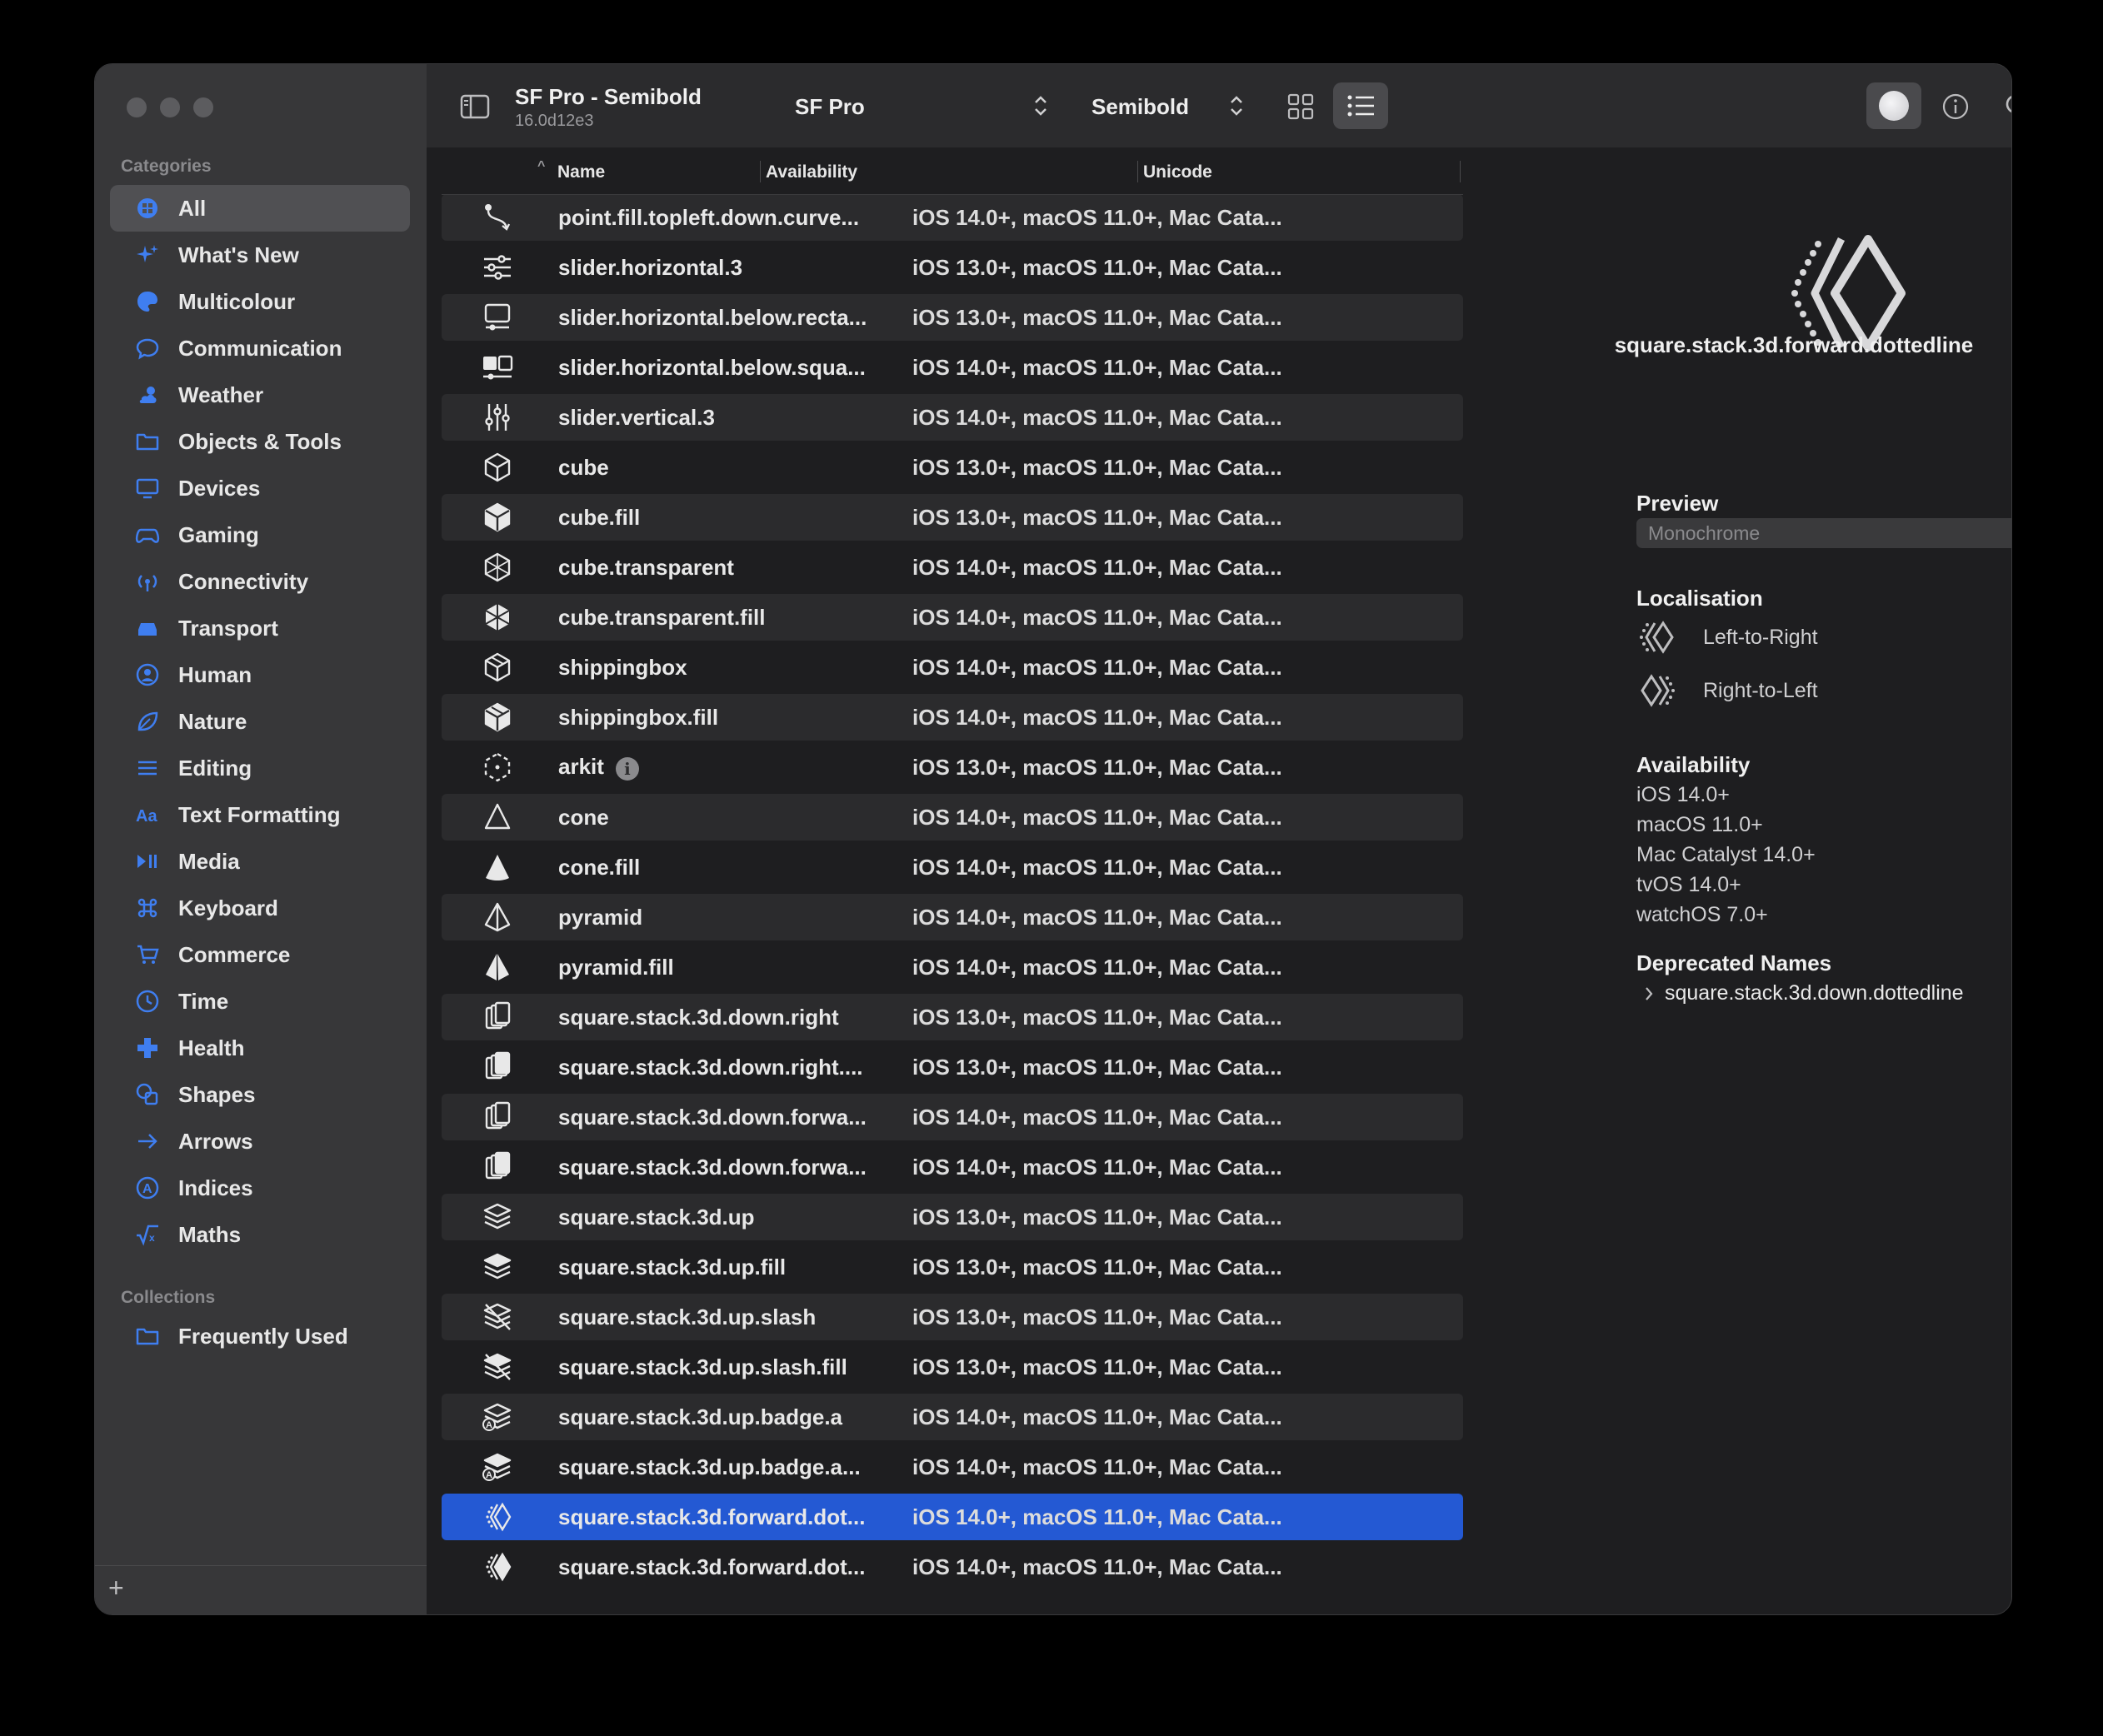  Describe the element at coordinates (260, 255) in the screenshot. I see `category-item-what-s-new: What's New` at that location.